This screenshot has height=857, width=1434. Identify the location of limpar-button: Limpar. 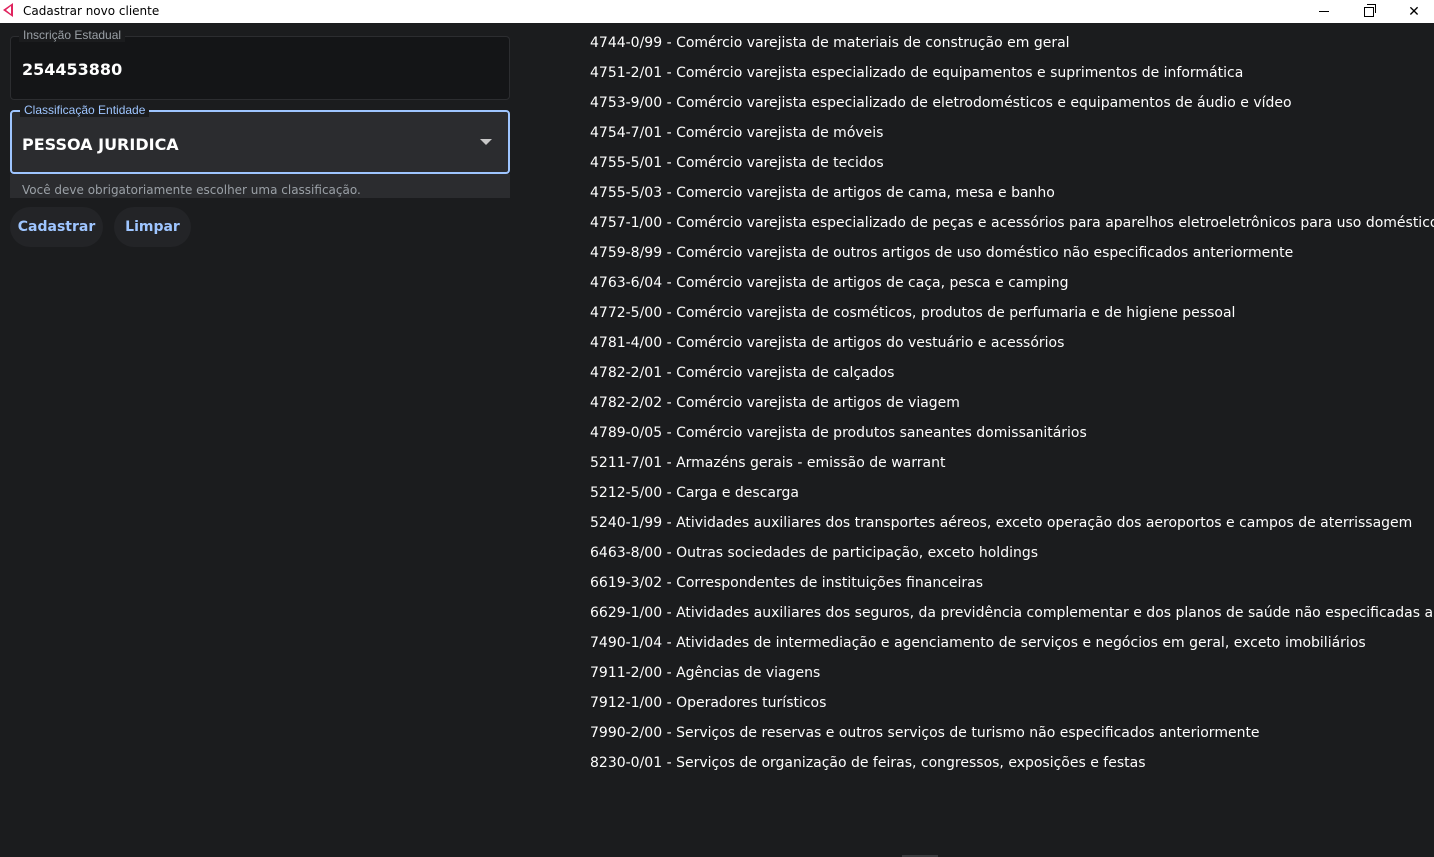
(152, 227).